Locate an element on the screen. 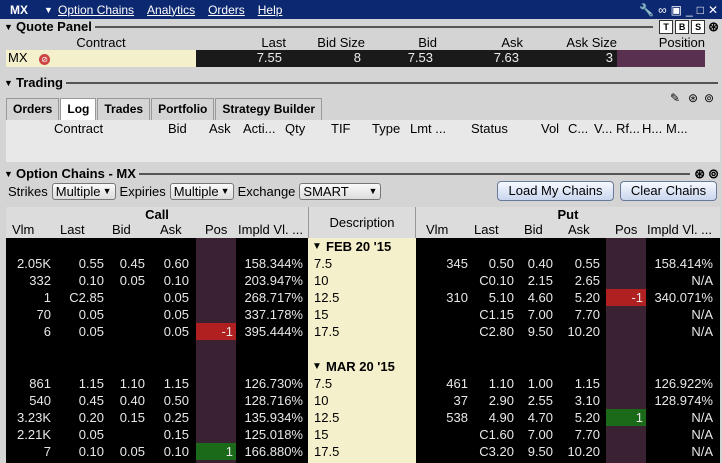 This screenshot has width=722, height=463. s-badge-icon: S is located at coordinates (698, 26).